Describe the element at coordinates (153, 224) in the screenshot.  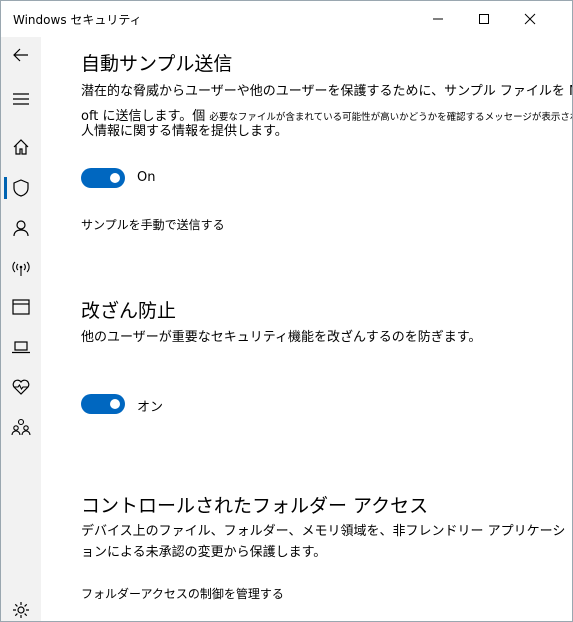
I see `submit-sample-manually-link: サンプルを手動で送信する` at that location.